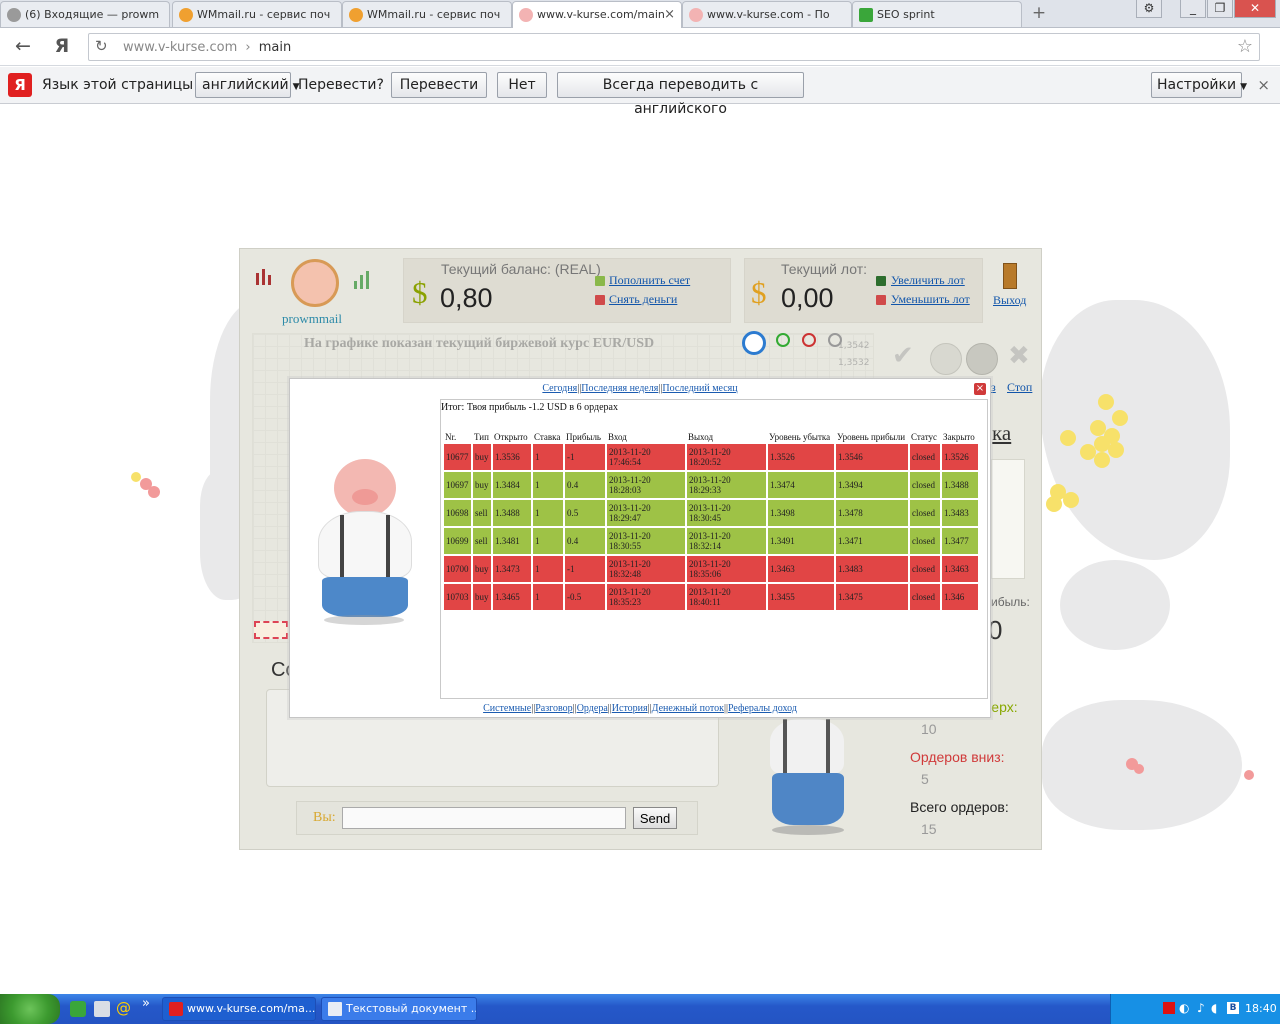 The width and height of the screenshot is (1280, 1024). Describe the element at coordinates (655, 818) in the screenshot. I see `chat-send-button: Send` at that location.